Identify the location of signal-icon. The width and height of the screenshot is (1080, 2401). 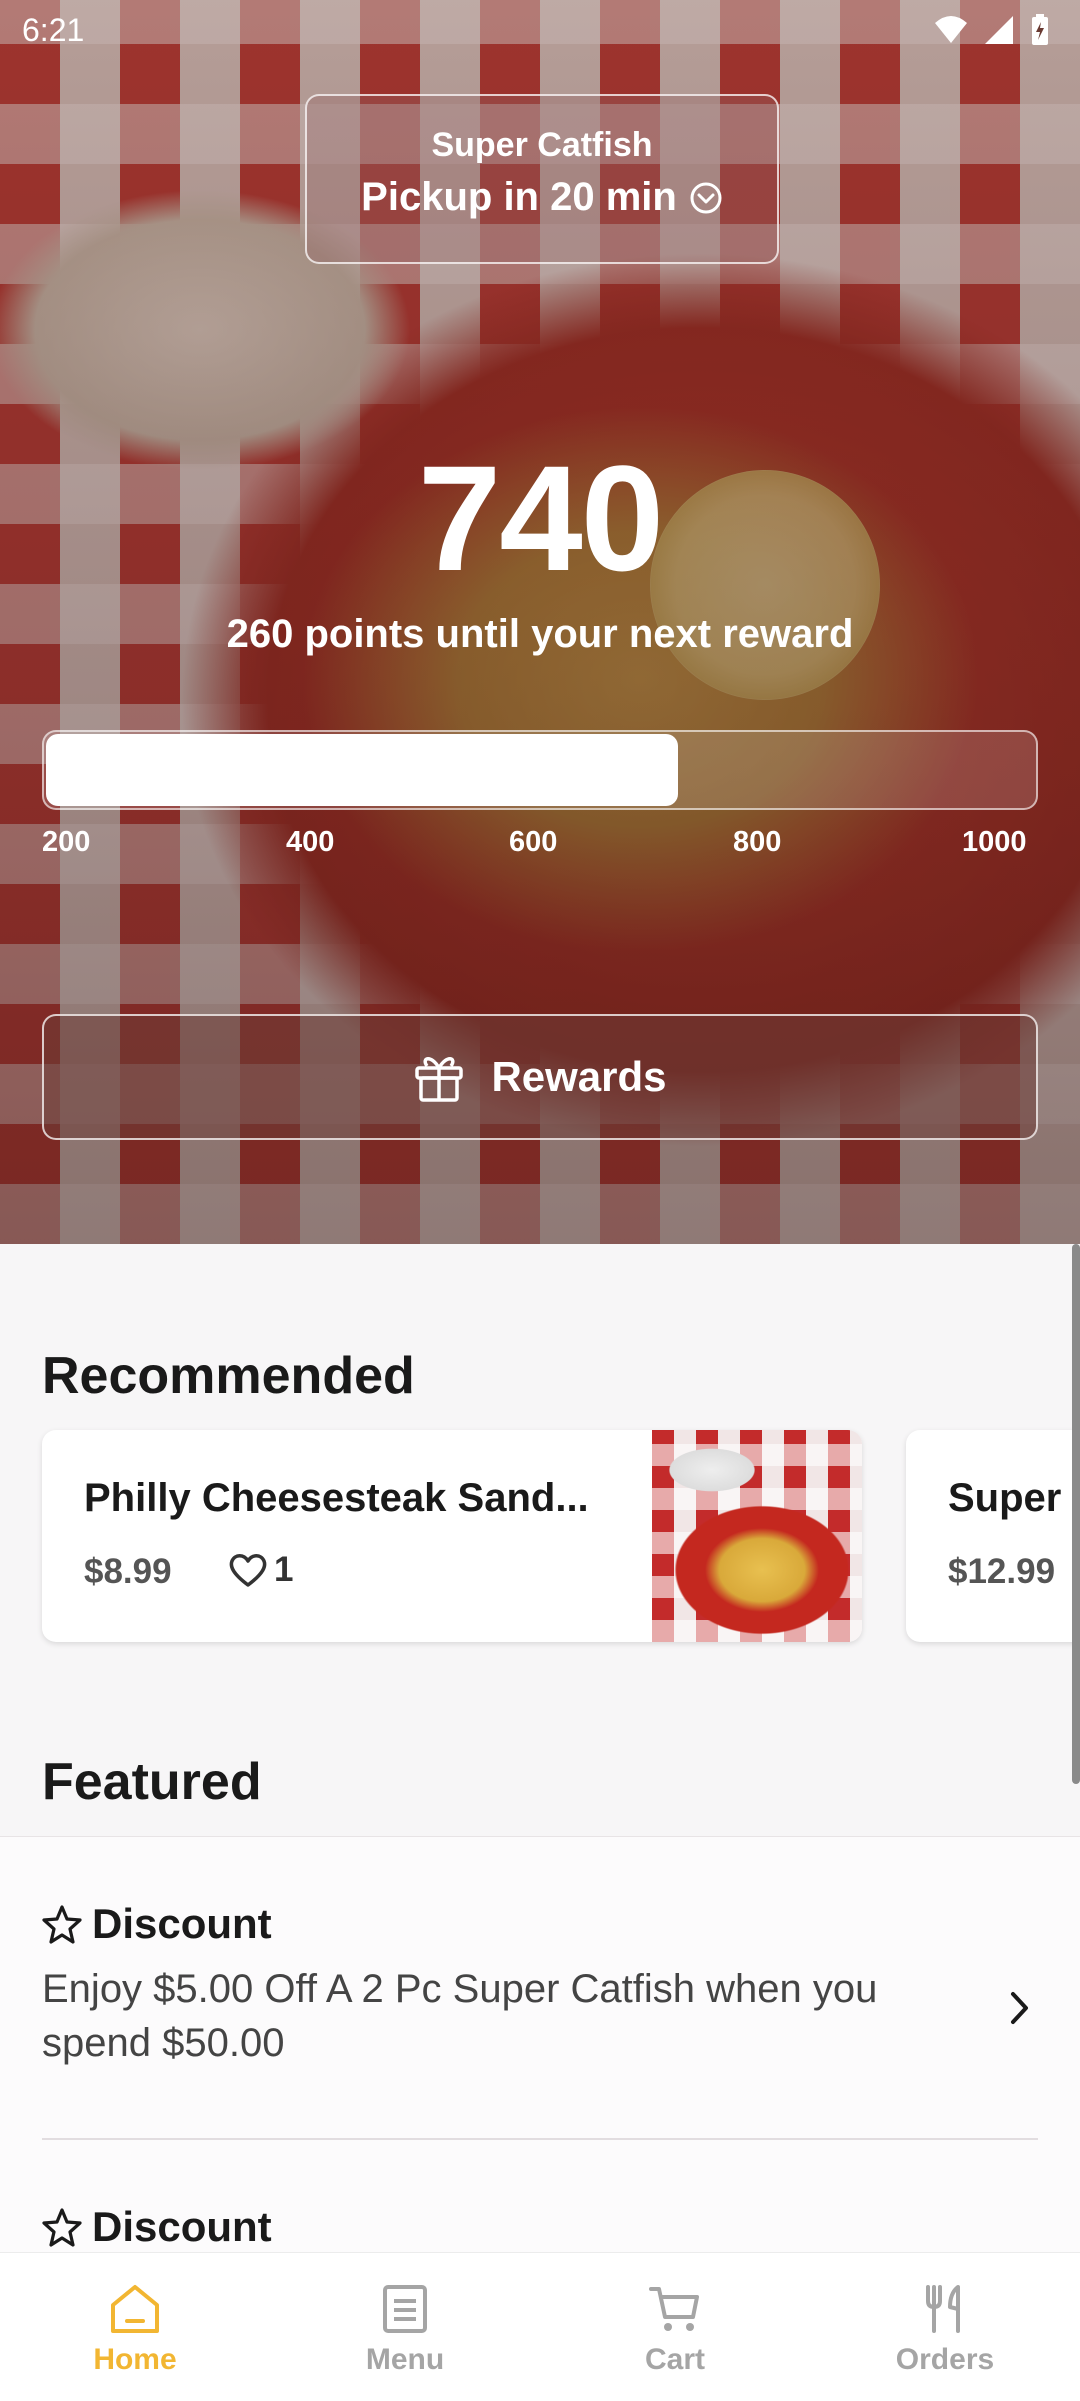
(999, 30).